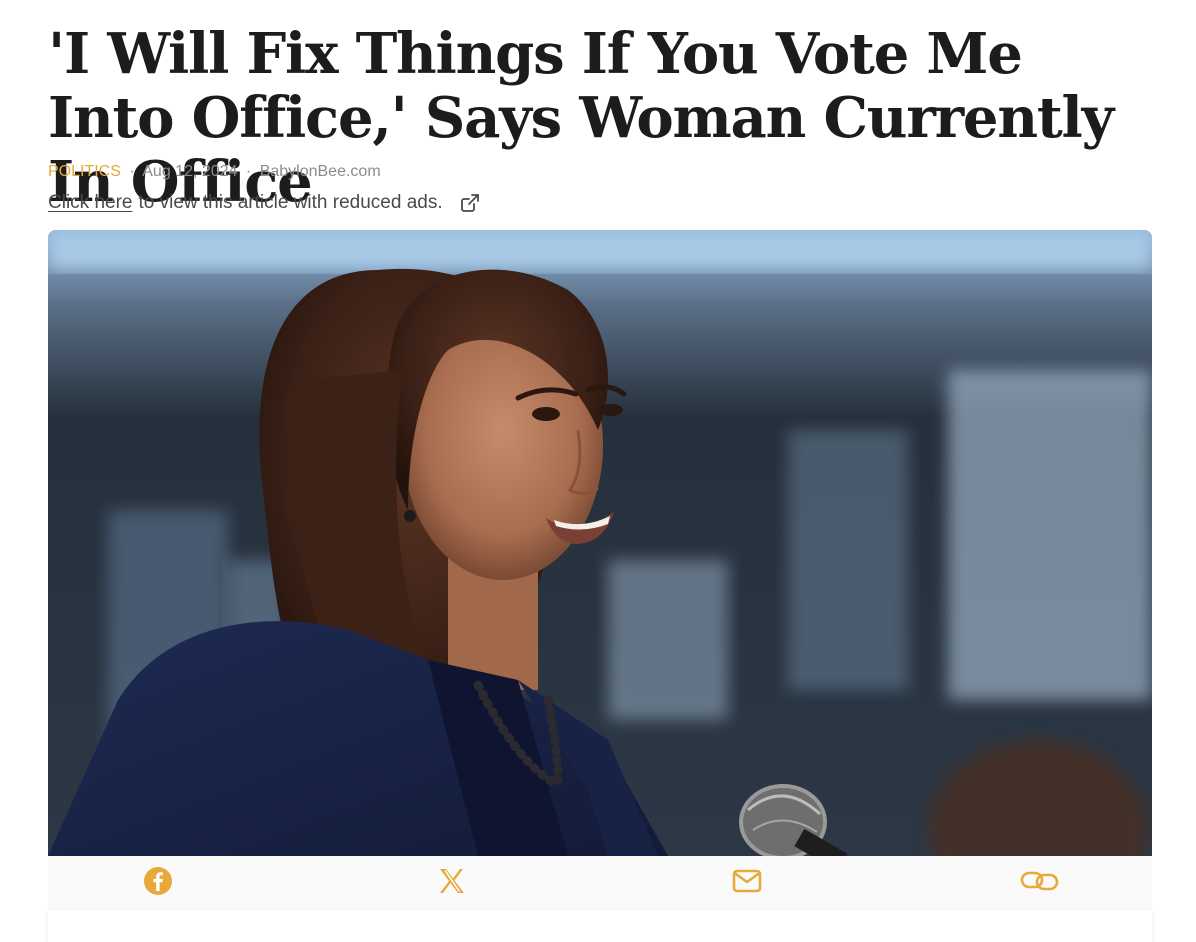 This screenshot has width=1196, height=942. I want to click on share-email-button, so click(747, 883).